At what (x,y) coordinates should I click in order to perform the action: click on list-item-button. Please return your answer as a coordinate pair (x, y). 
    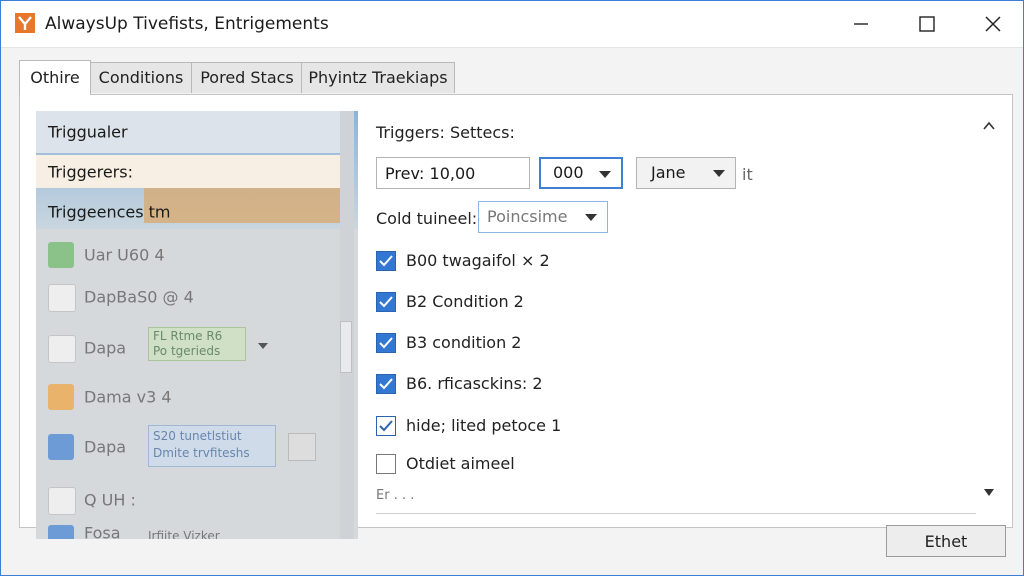
    Looking at the image, I should click on (302, 447).